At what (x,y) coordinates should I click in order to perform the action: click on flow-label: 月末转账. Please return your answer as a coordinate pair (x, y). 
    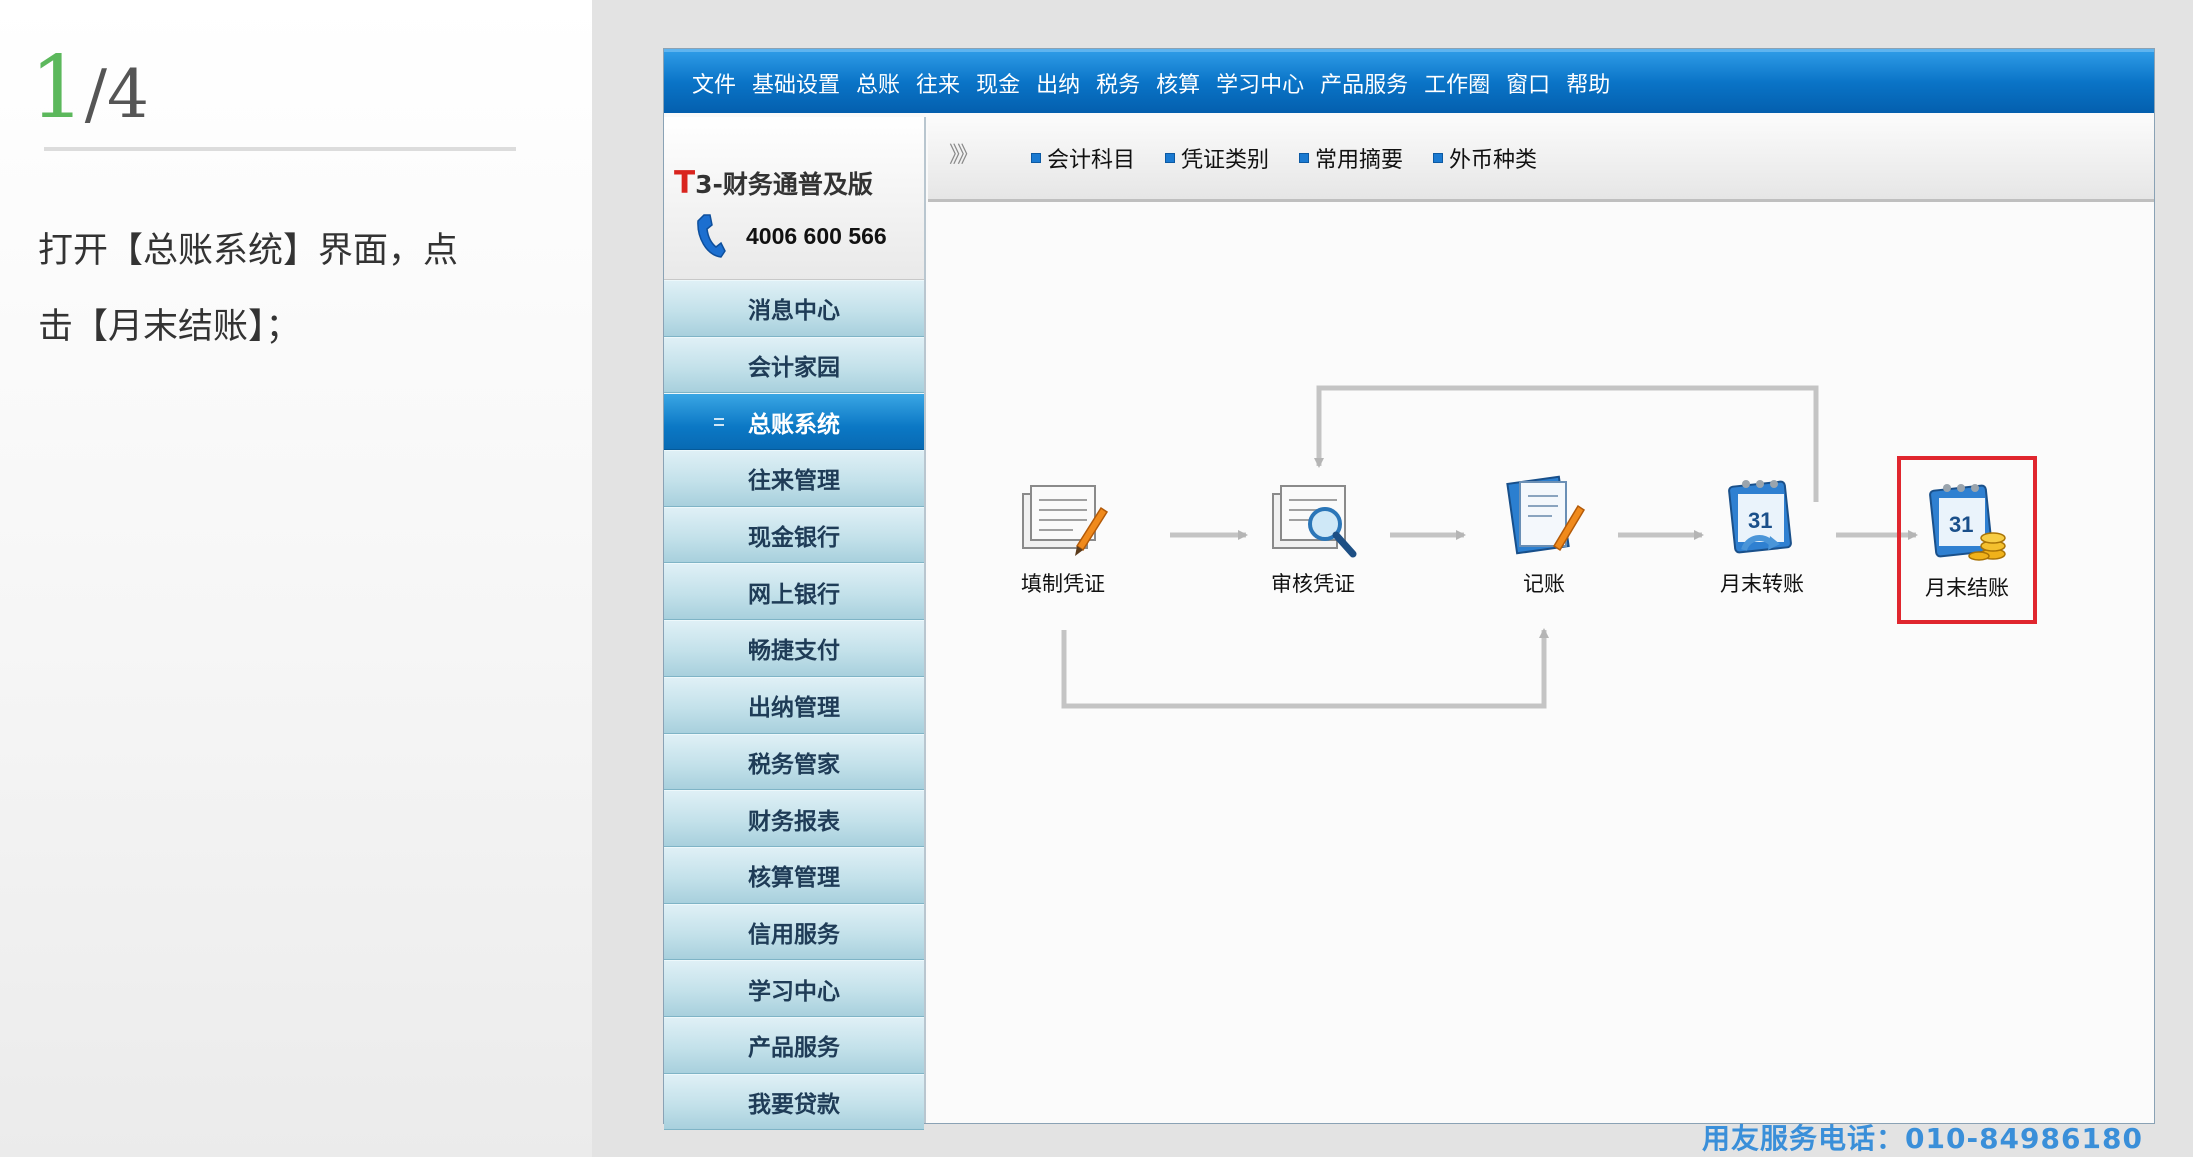
    Looking at the image, I should click on (1762, 584).